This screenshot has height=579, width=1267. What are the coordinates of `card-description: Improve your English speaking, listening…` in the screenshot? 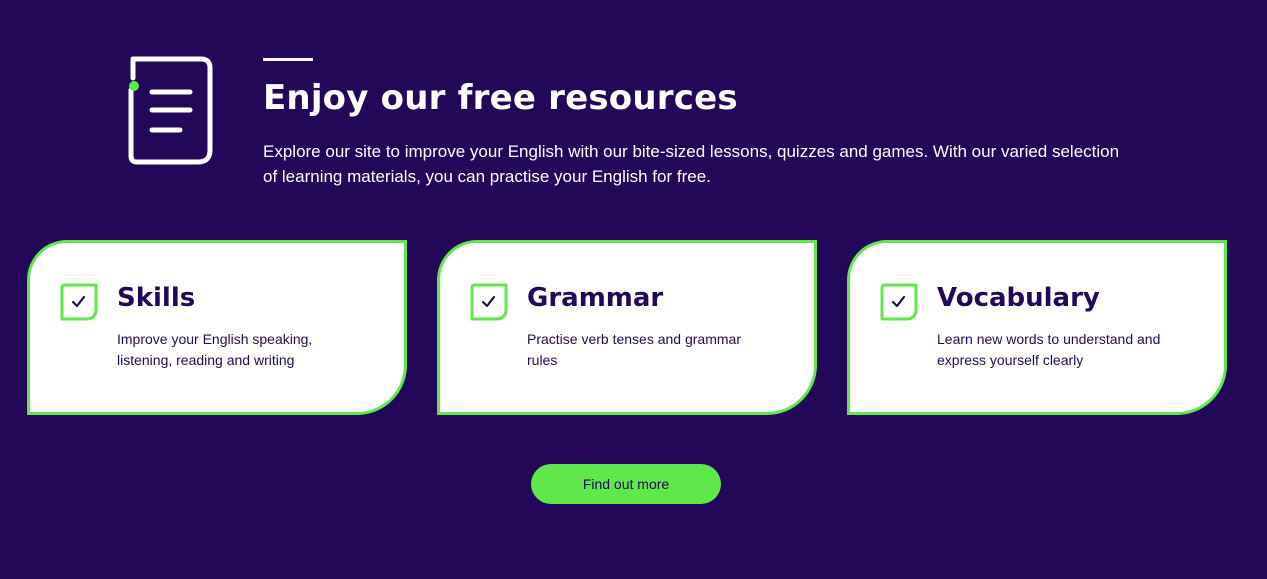 It's located at (215, 349).